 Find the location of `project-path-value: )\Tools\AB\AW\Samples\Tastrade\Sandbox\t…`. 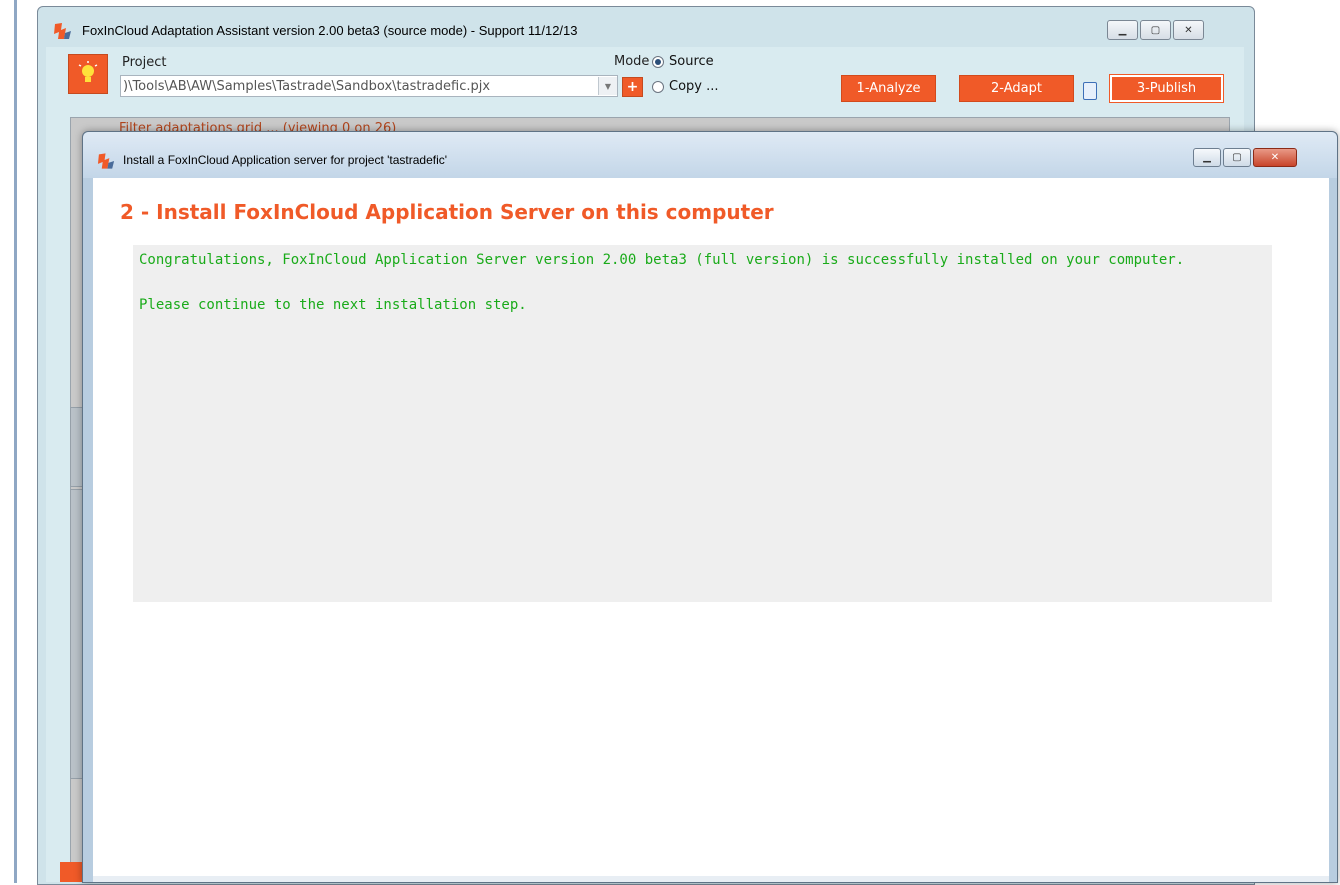

project-path-value: )\Tools\AB\AW\Samples\Tastrade\Sandbox\t… is located at coordinates (307, 86).